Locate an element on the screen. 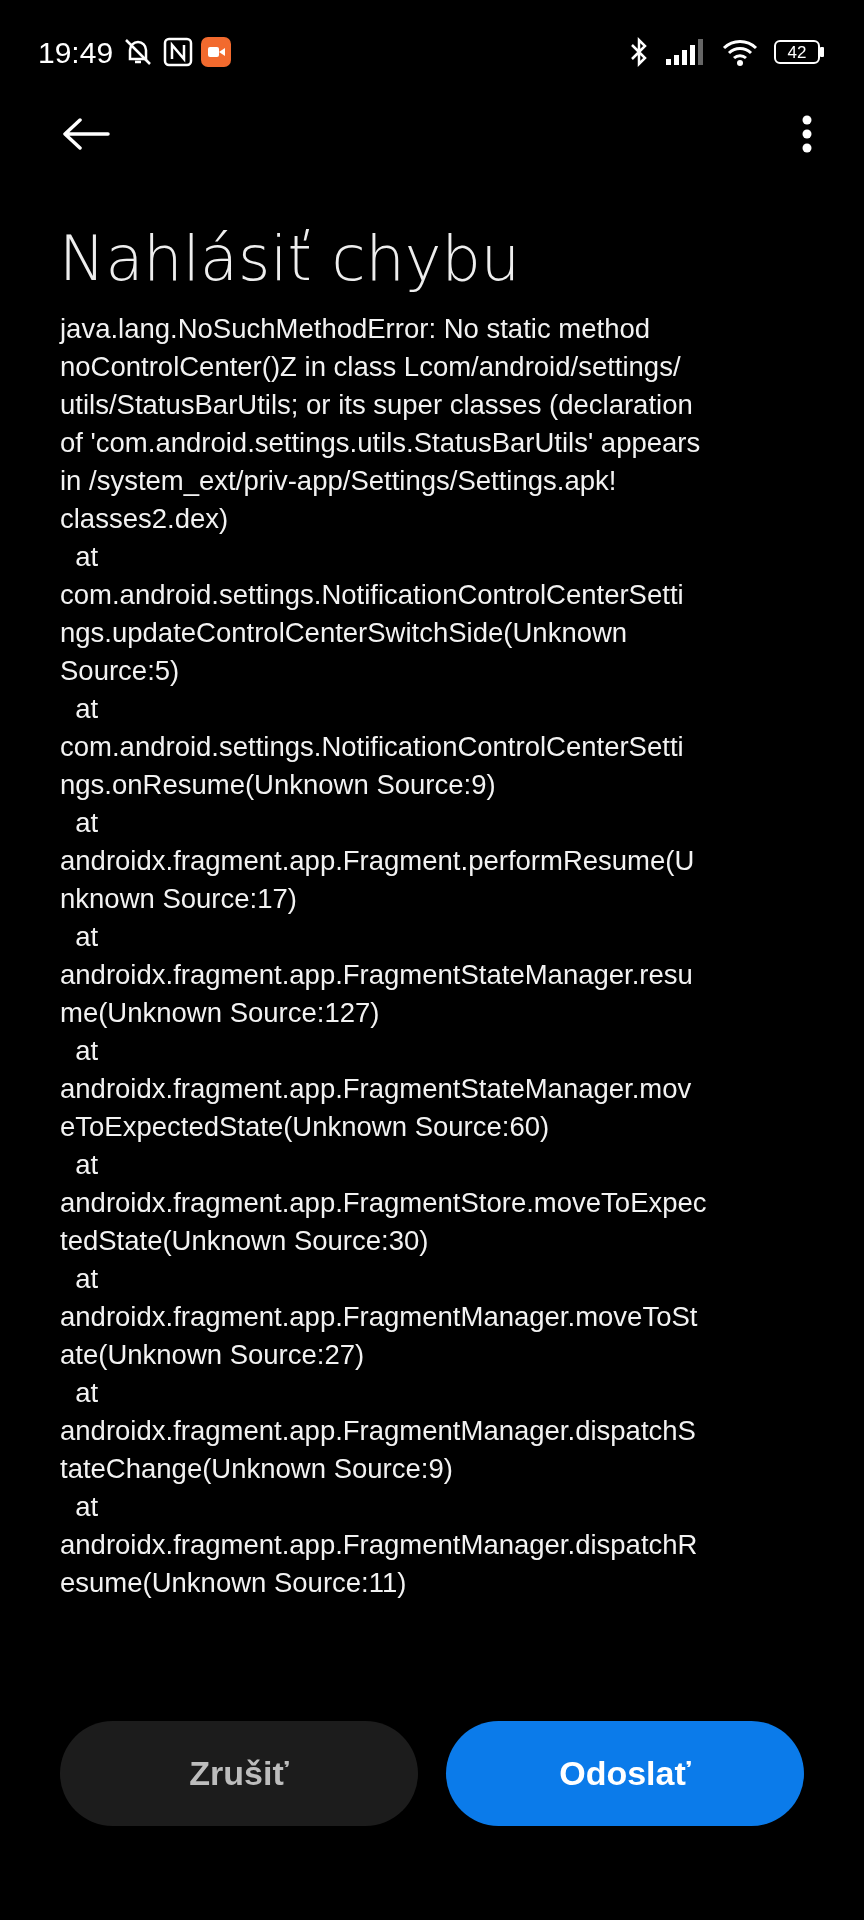 Image resolution: width=864 pixels, height=1920 pixels. cancel-button: Zrušiť is located at coordinates (239, 1773).